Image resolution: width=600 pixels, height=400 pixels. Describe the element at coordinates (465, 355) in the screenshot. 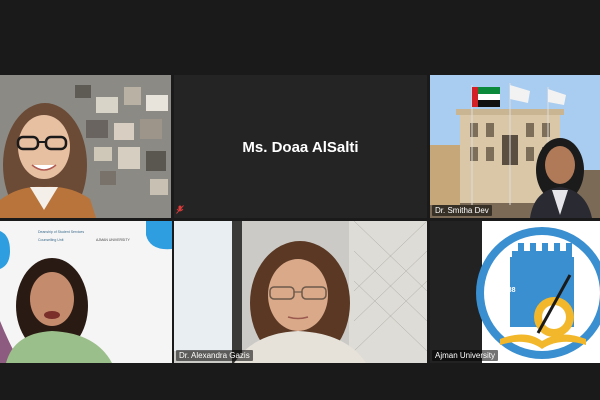

I see `participant-name-6: Ajman University` at that location.